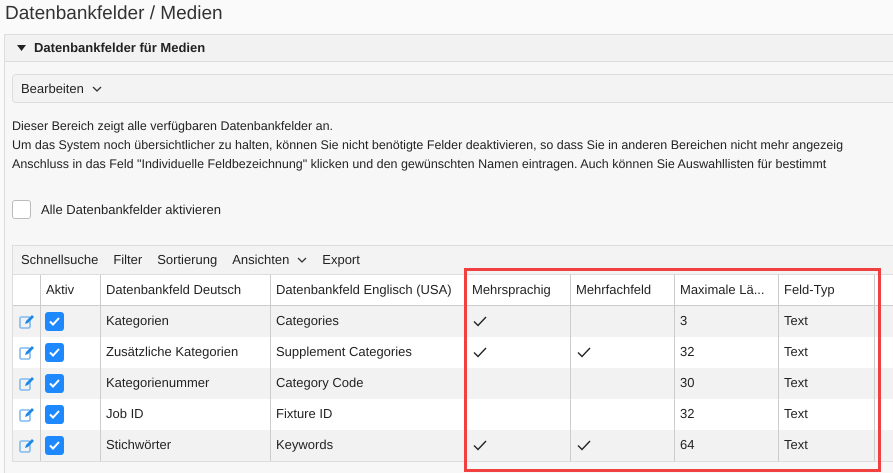 The width and height of the screenshot is (893, 473). Describe the element at coordinates (270, 260) in the screenshot. I see `toolbar-button: Ansichten` at that location.